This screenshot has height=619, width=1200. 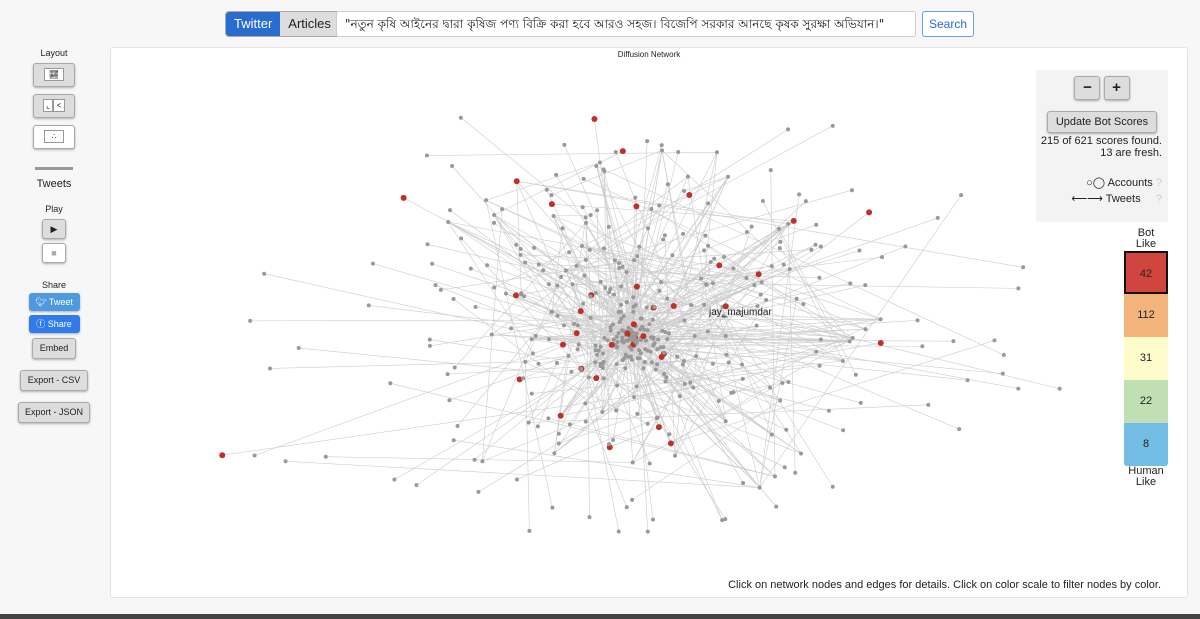 I want to click on help-icon: ?, so click(x=1159, y=183).